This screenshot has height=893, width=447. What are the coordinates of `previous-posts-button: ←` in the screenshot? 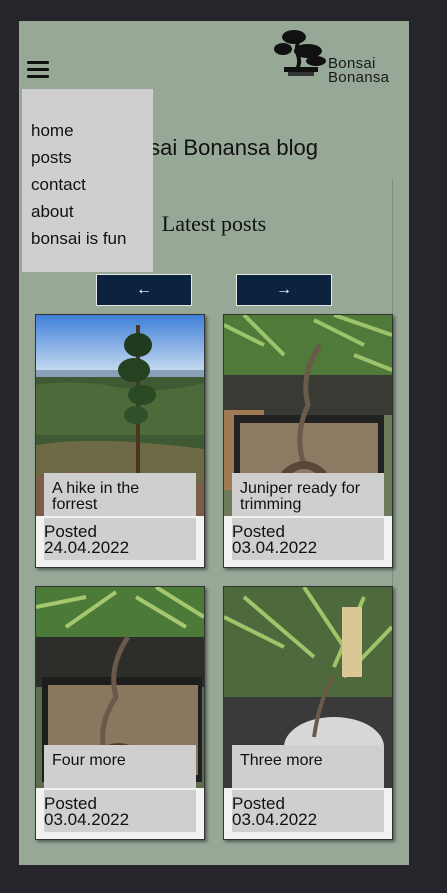 It's located at (144, 290).